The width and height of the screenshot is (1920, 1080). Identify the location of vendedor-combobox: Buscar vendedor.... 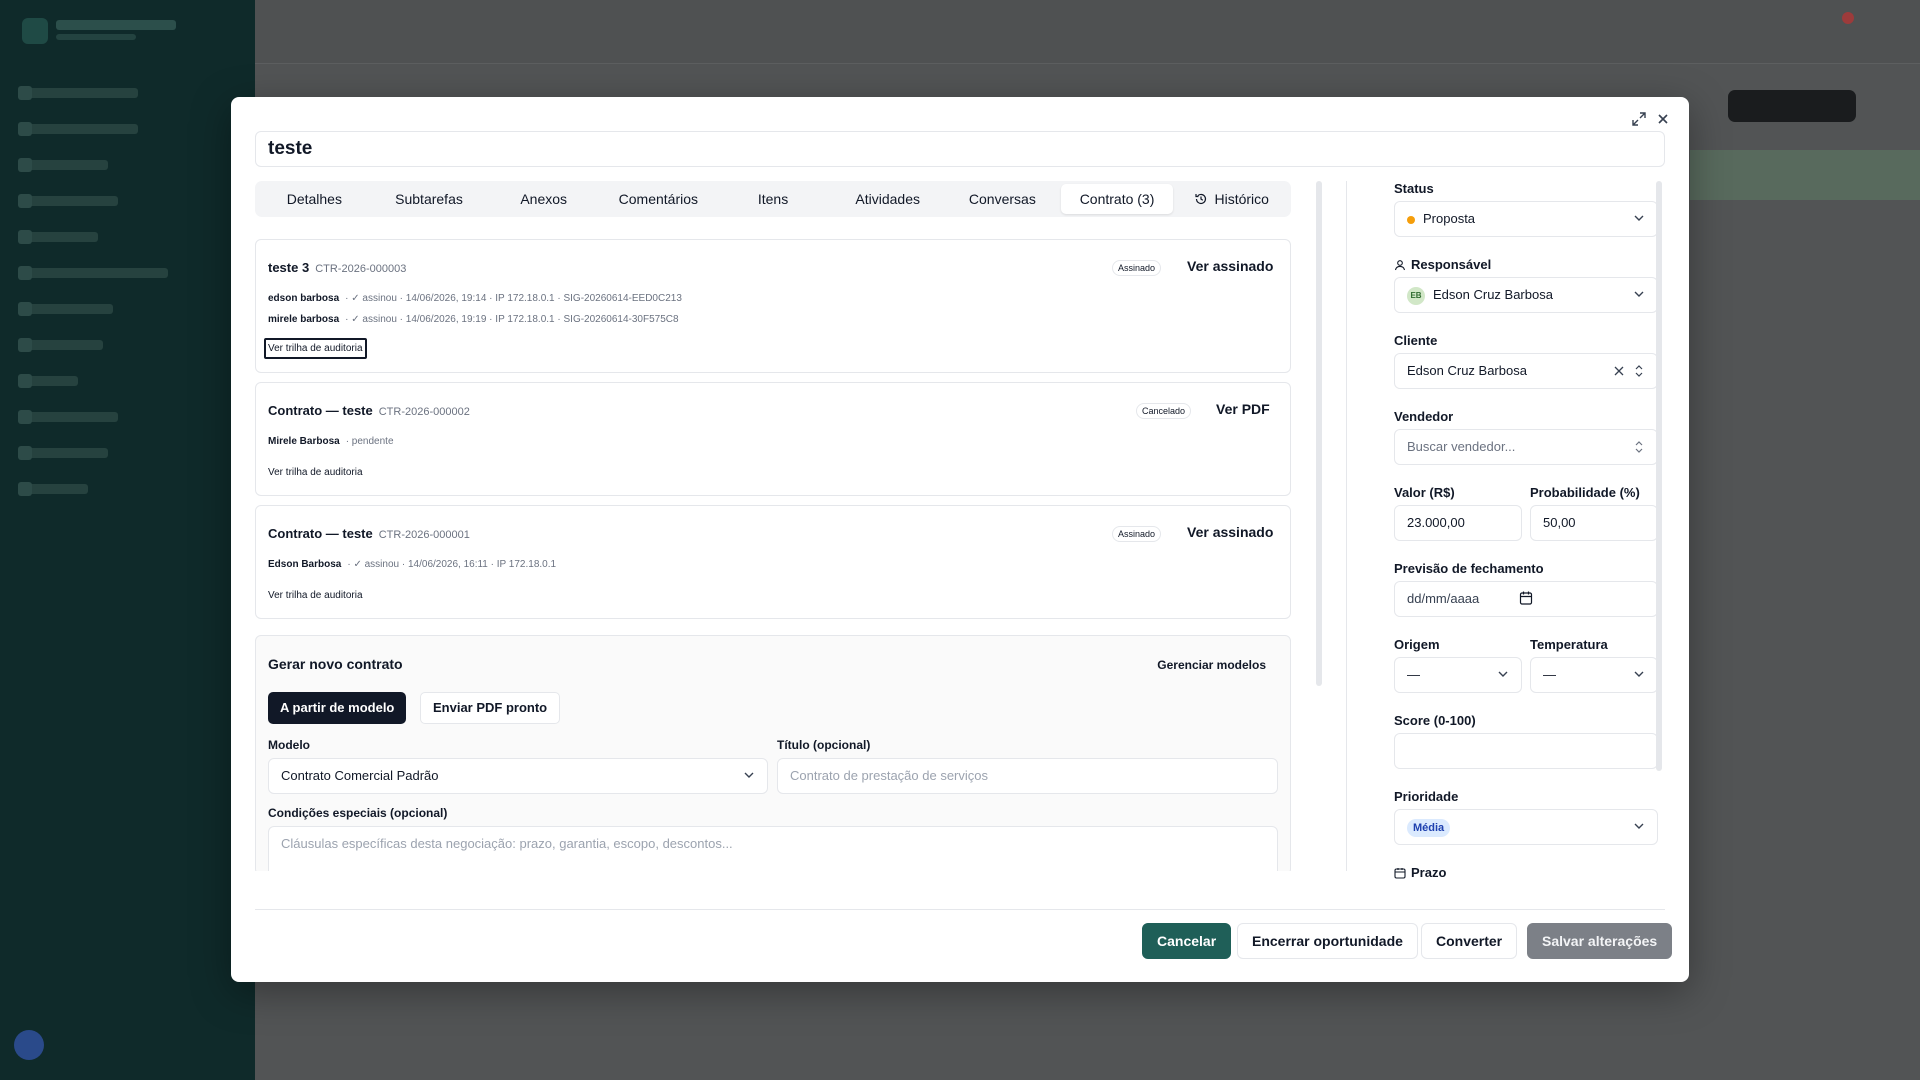
(1526, 447).